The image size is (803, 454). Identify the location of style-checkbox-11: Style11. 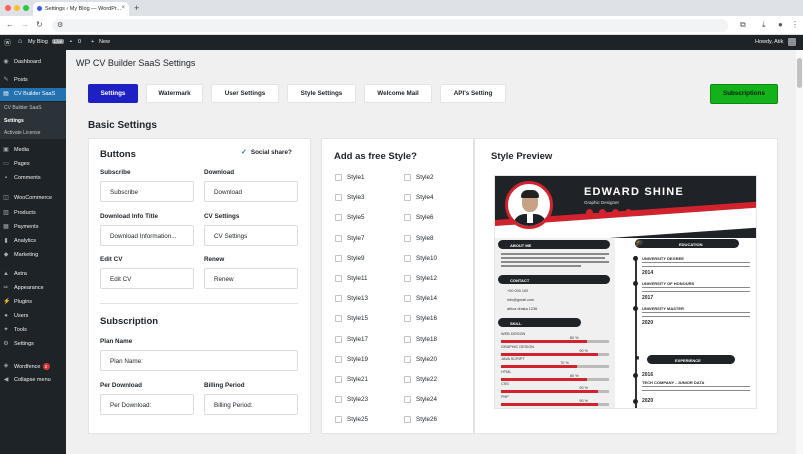
(351, 278).